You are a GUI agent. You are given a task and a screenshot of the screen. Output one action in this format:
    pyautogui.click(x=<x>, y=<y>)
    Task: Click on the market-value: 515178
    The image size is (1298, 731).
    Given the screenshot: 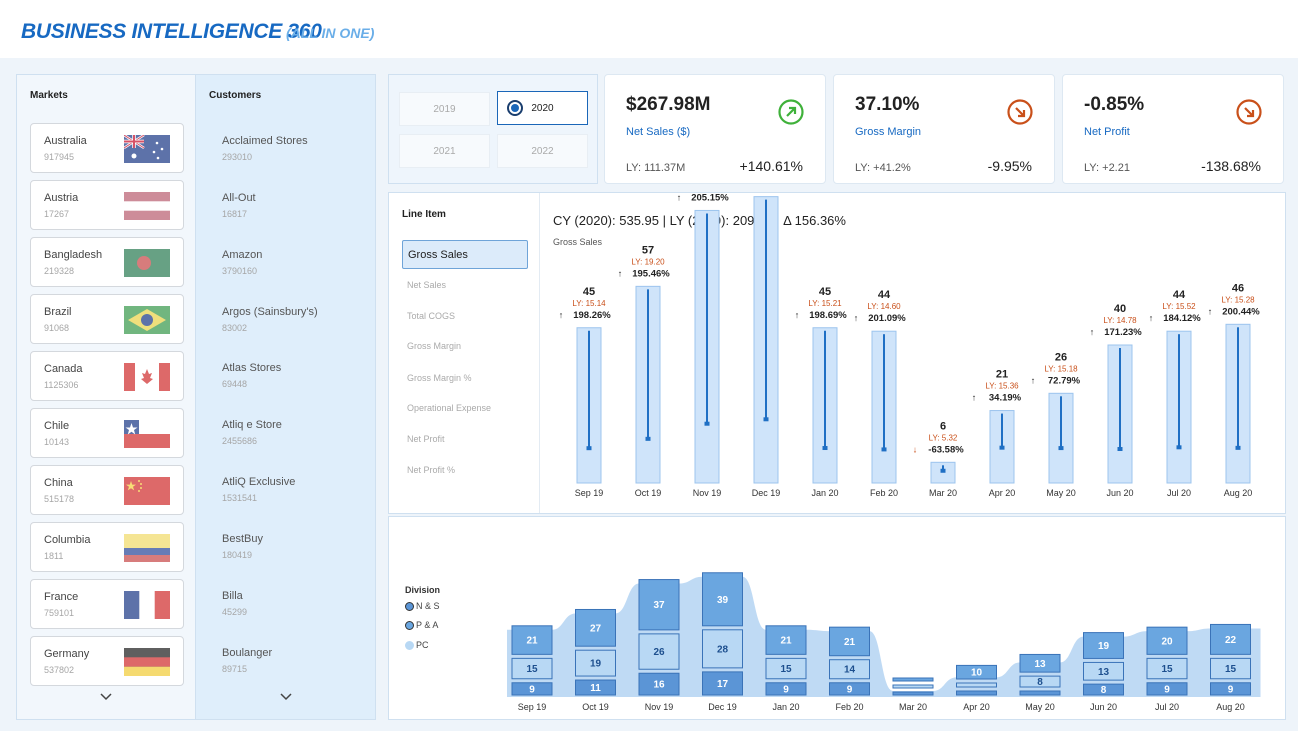 What is the action you would take?
    pyautogui.click(x=59, y=499)
    